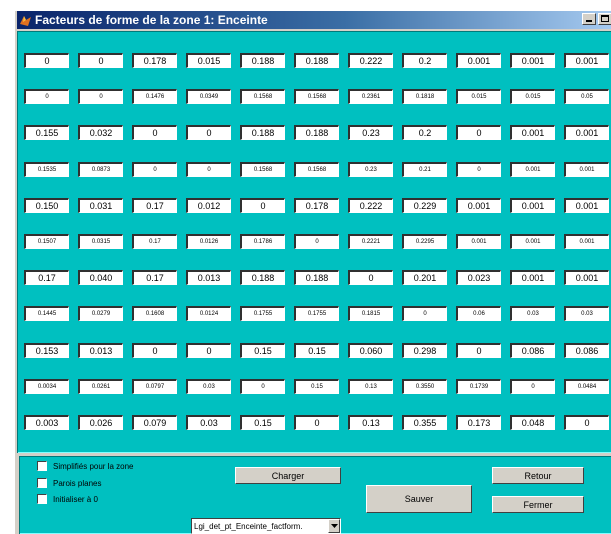 This screenshot has height=534, width=611. Describe the element at coordinates (478, 313) in the screenshot. I see `matrix-cell-r8-c9: 0.06` at that location.